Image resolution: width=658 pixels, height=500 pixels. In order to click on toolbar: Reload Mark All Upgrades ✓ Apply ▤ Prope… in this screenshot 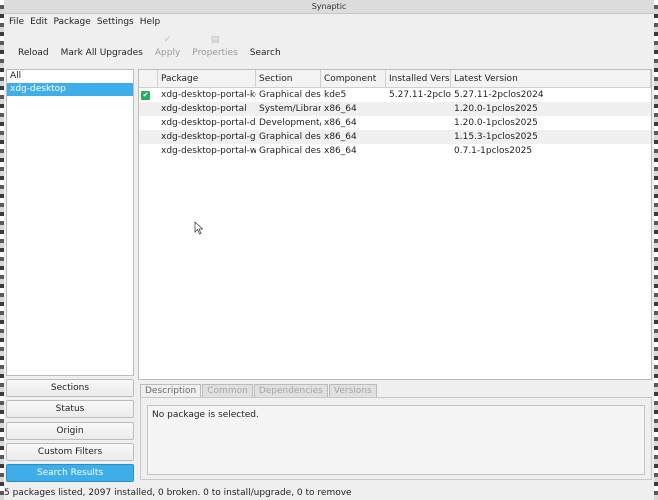, I will do `click(149, 48)`.